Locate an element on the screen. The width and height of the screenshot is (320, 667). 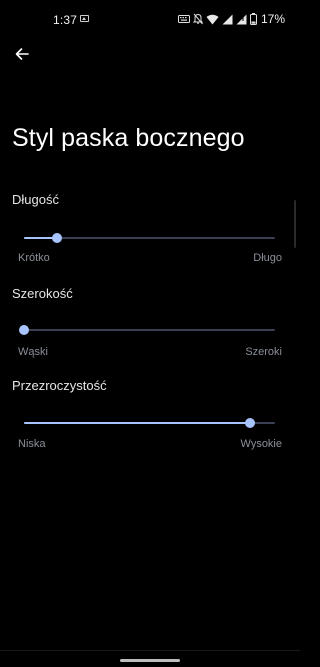
status-time: 1:37 is located at coordinates (65, 20).